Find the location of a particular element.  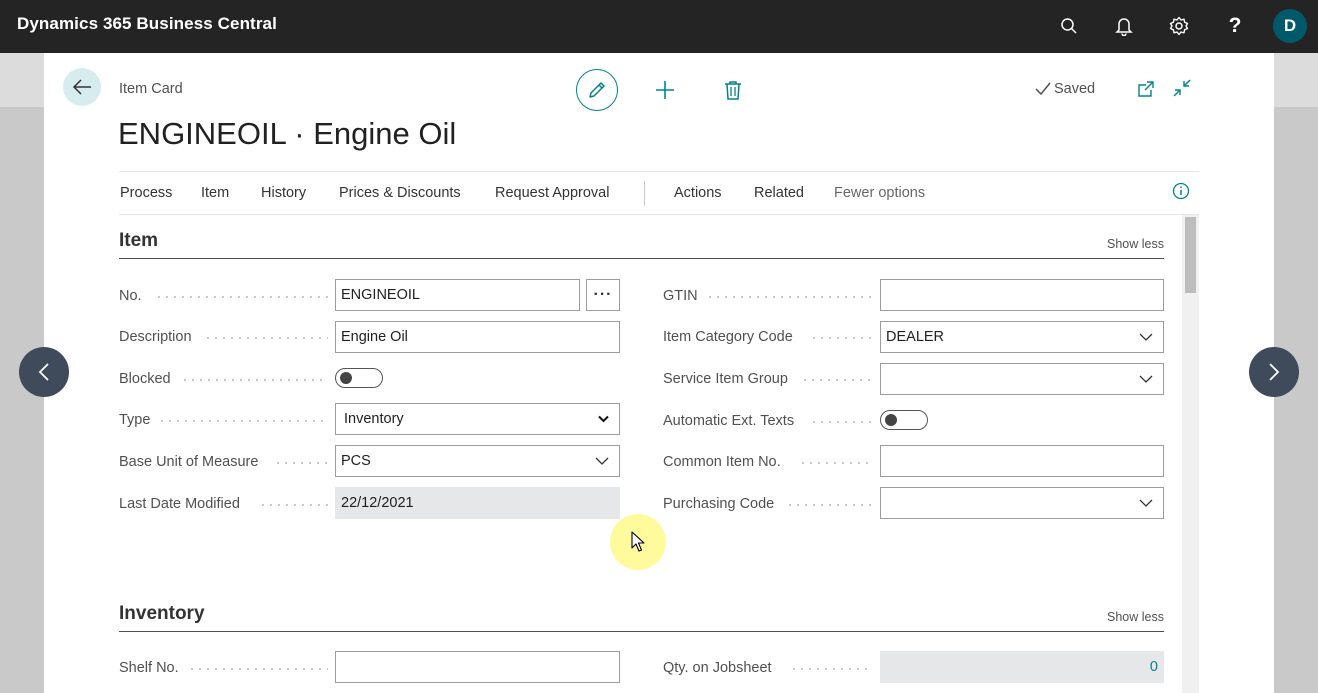

menu-prices-discounts: Prices & Discounts is located at coordinates (400, 193).